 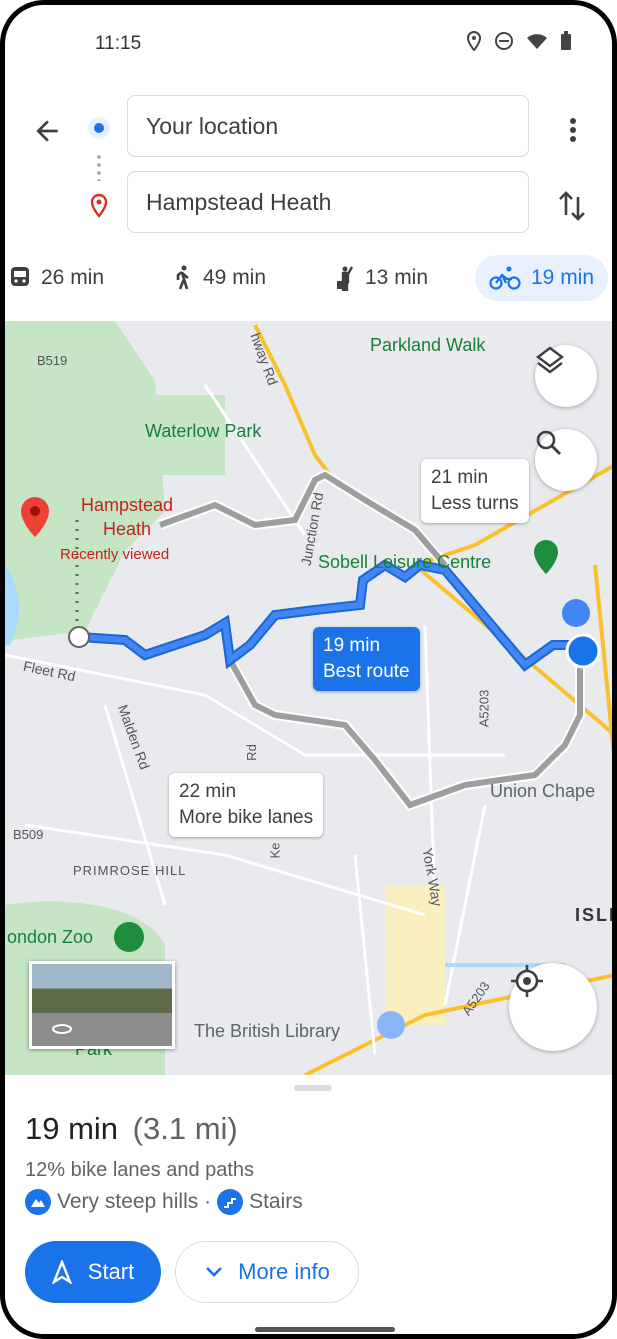 What do you see at coordinates (391, 1025) in the screenshot?
I see `library-icon` at bounding box center [391, 1025].